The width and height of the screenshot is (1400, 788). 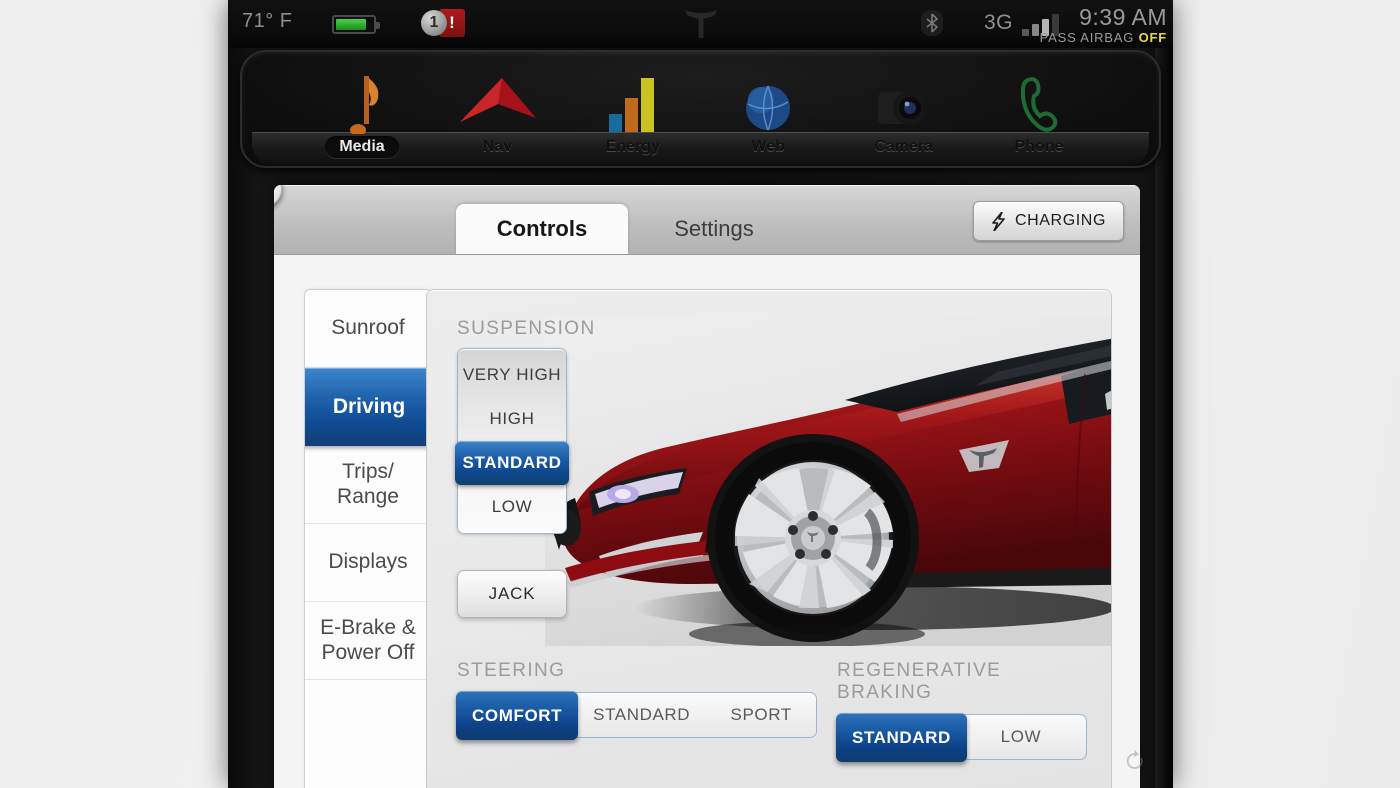 I want to click on dock-item-energy: Energy, so click(x=633, y=110).